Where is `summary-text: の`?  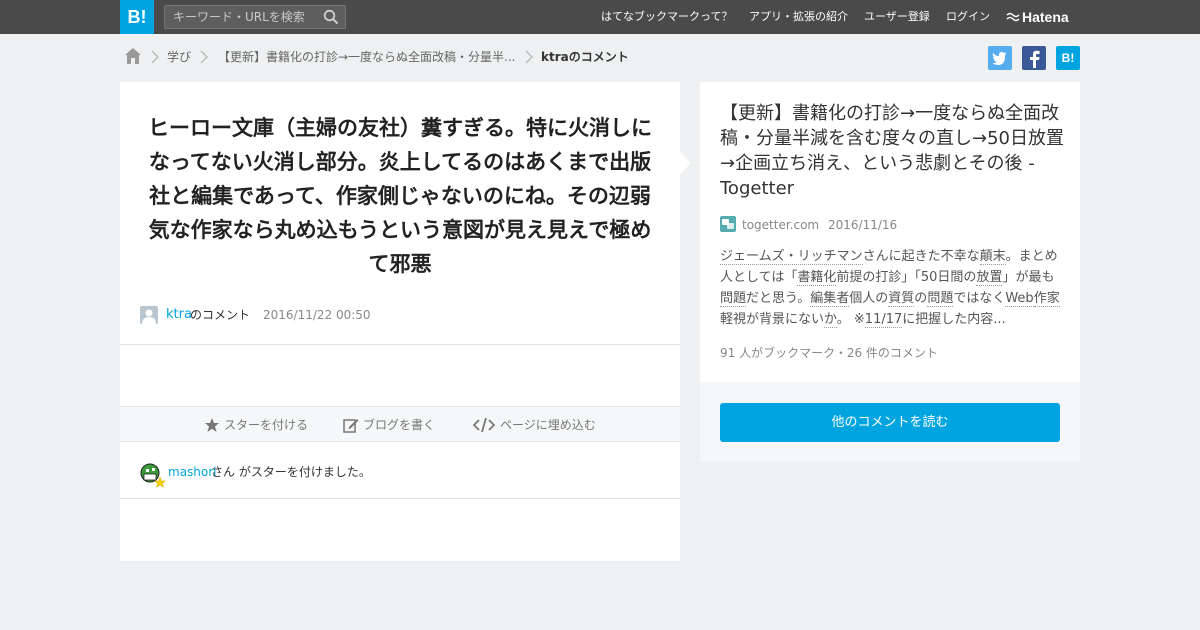 summary-text: の is located at coordinates (921, 298).